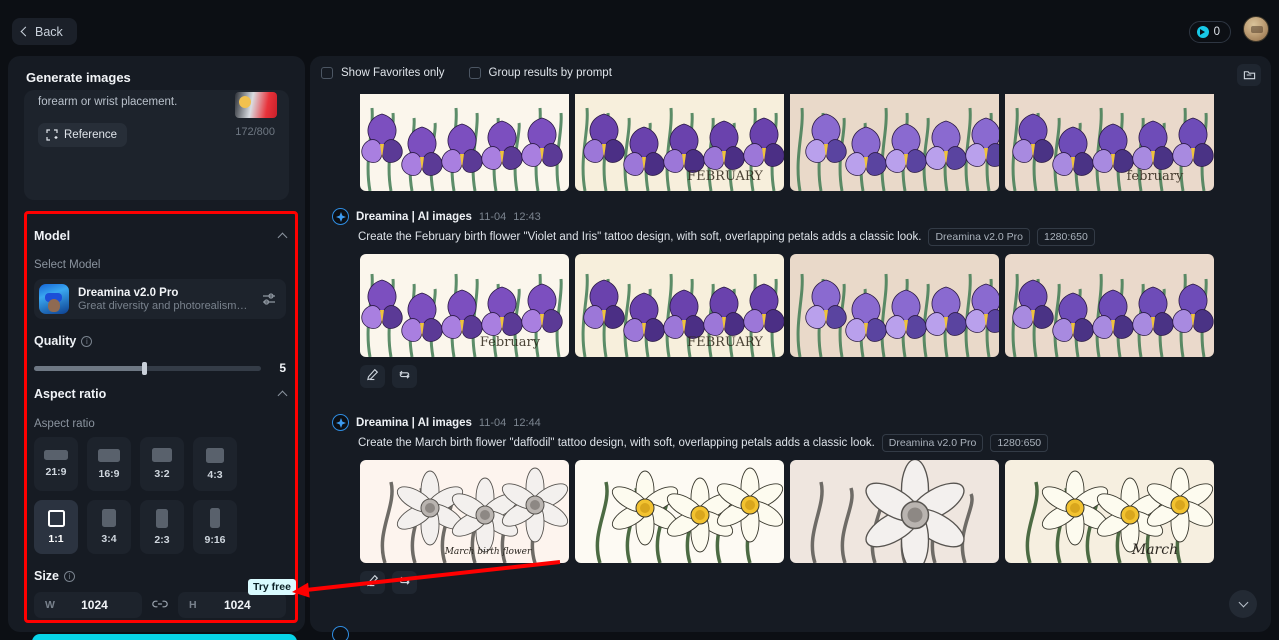 The image size is (1279, 640). I want to click on credits-badge: 0, so click(1209, 32).